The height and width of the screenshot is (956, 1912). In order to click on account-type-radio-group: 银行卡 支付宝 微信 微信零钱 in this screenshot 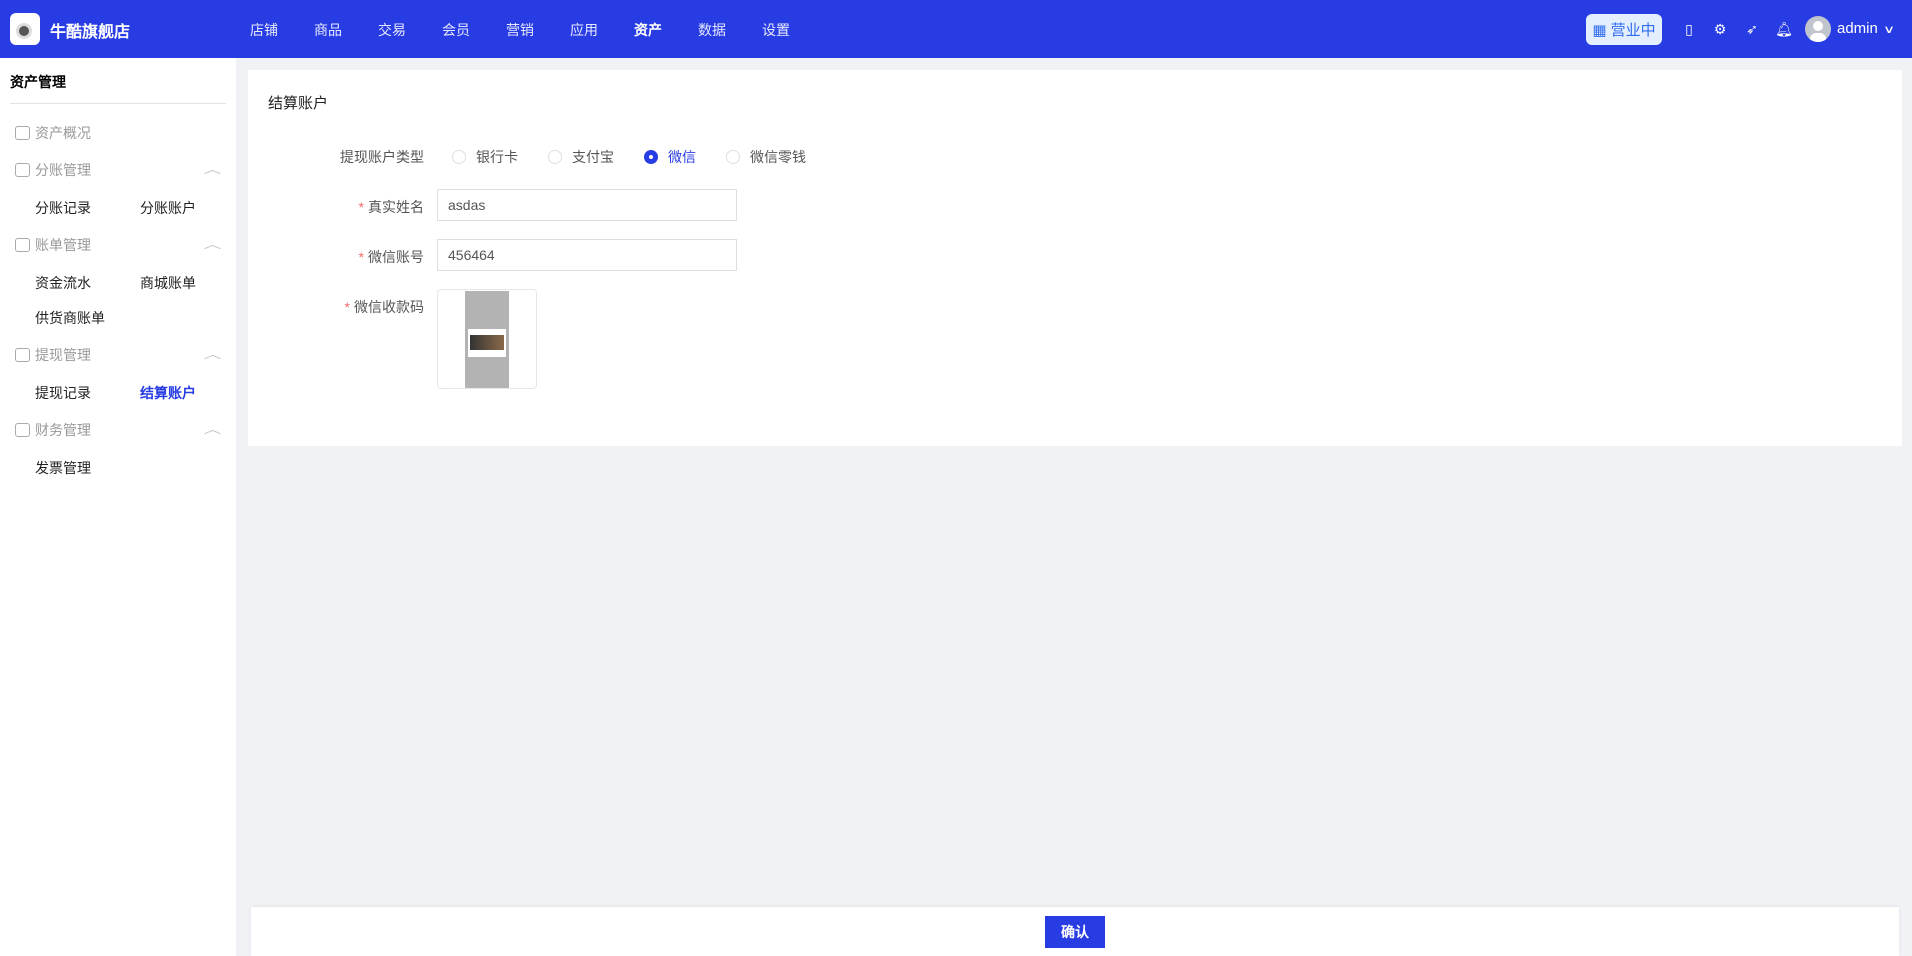, I will do `click(644, 157)`.